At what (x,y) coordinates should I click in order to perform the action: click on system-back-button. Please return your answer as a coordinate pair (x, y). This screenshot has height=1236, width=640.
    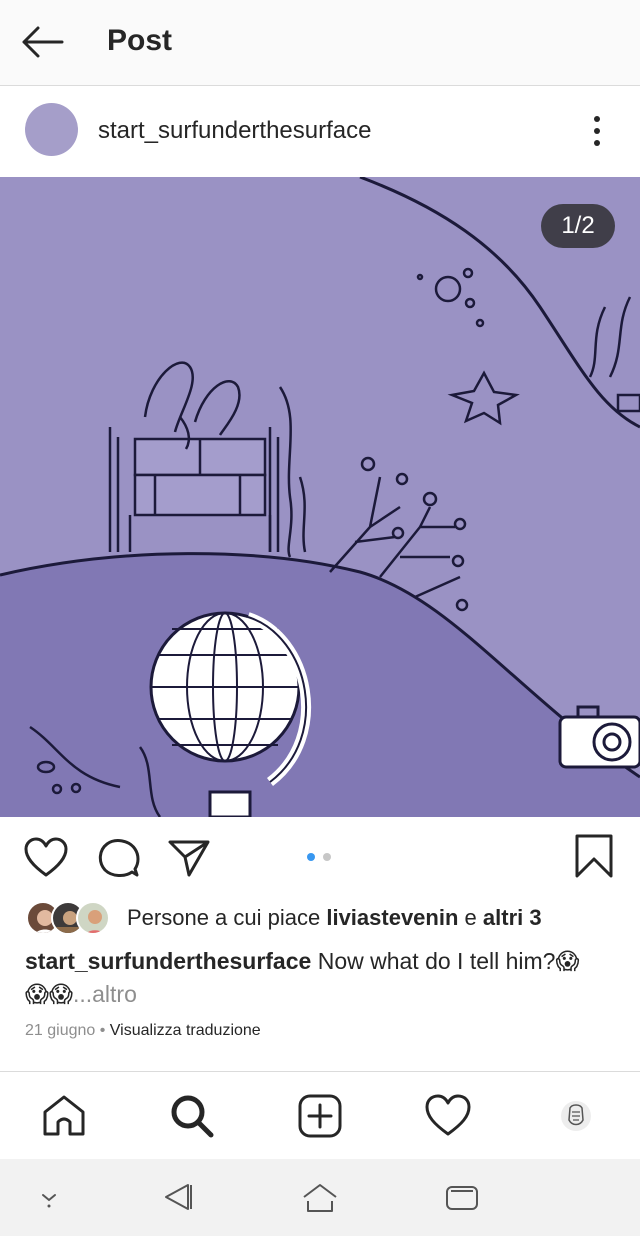
    Looking at the image, I should click on (178, 1197).